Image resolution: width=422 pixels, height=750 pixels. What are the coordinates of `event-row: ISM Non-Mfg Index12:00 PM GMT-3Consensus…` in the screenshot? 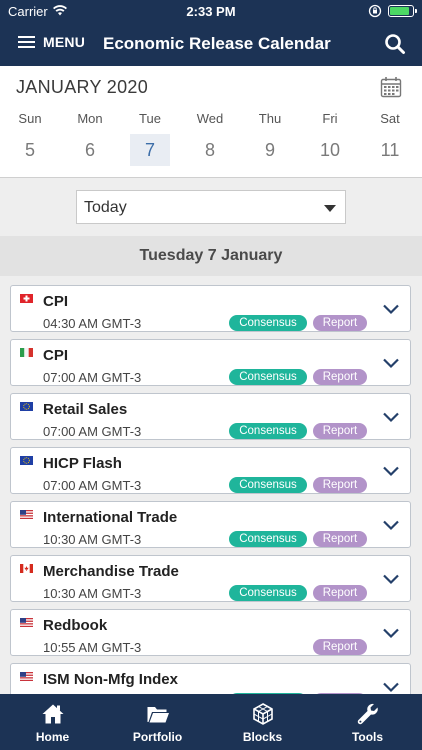 It's located at (210, 678).